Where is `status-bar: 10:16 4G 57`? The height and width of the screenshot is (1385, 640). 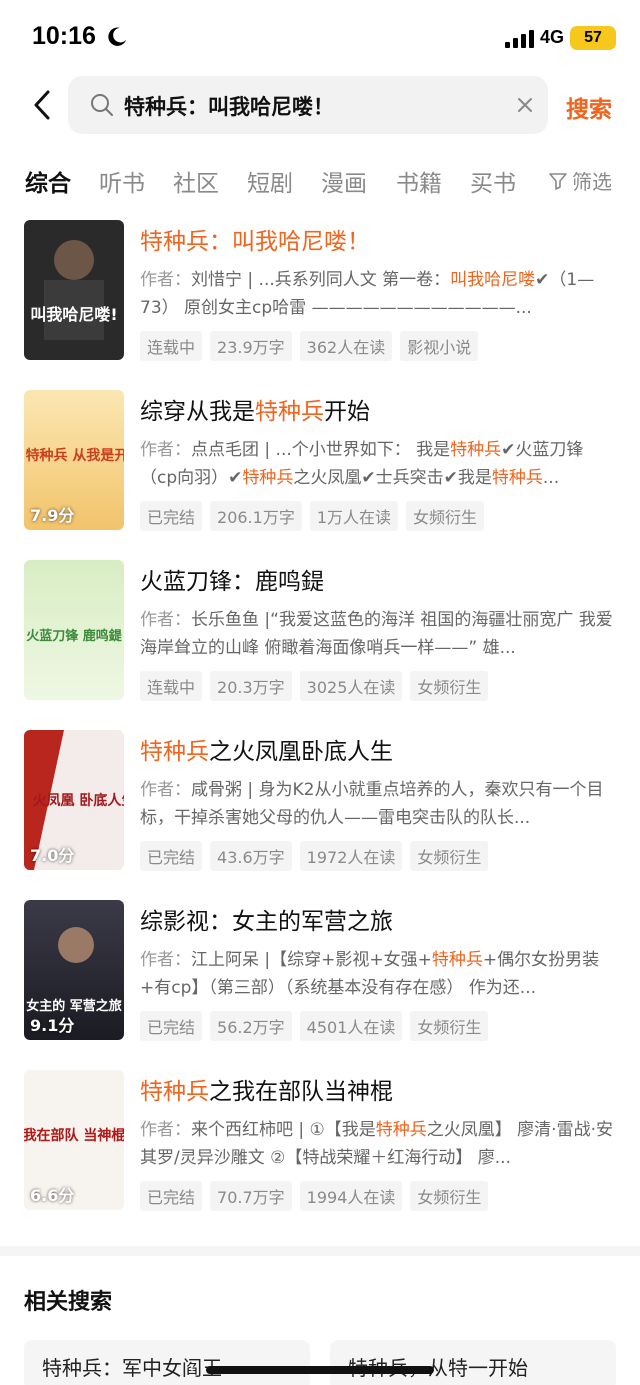
status-bar: 10:16 4G 57 is located at coordinates (320, 38).